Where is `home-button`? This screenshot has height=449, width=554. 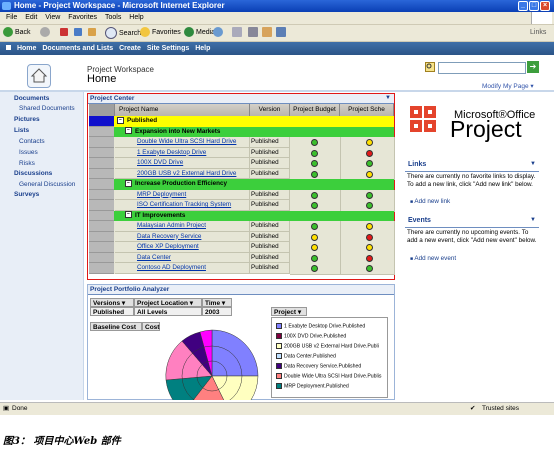 home-button is located at coordinates (93, 32).